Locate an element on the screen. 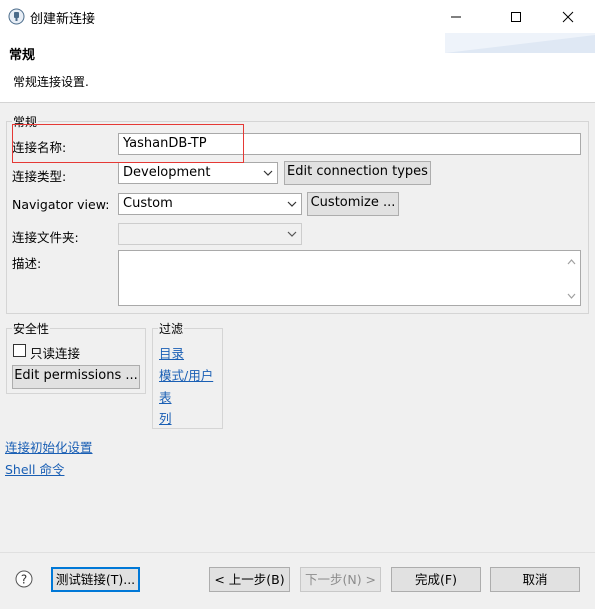  footer-divider is located at coordinates (297, 552).